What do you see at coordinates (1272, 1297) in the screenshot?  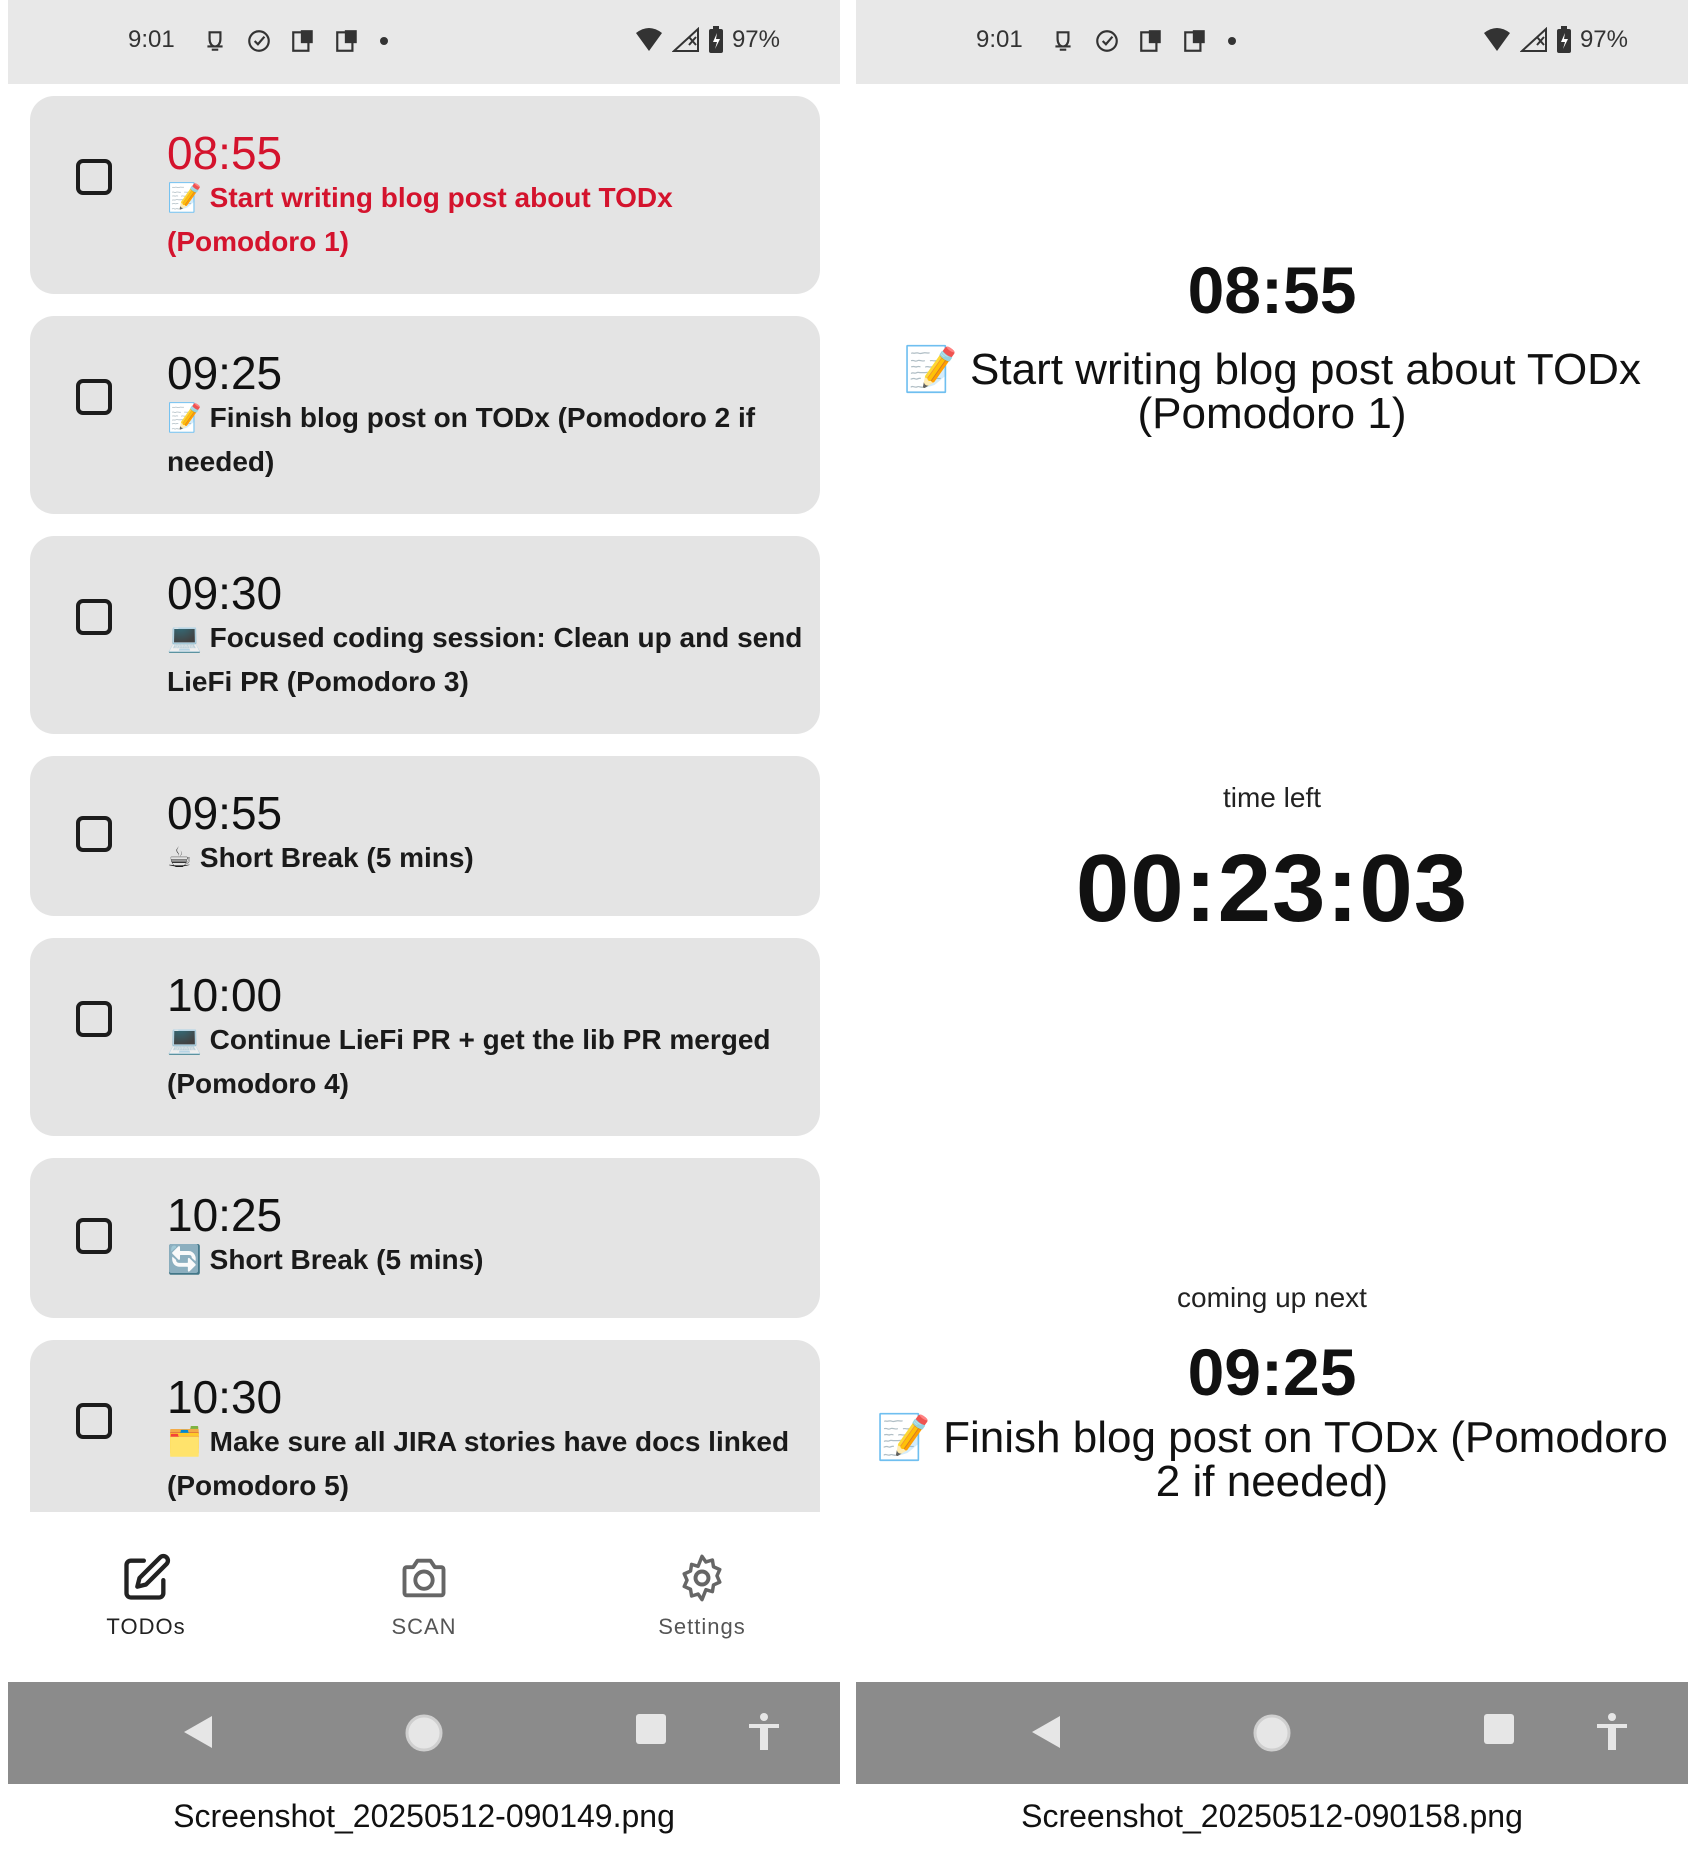 I see `next-task-label: coming up next` at bounding box center [1272, 1297].